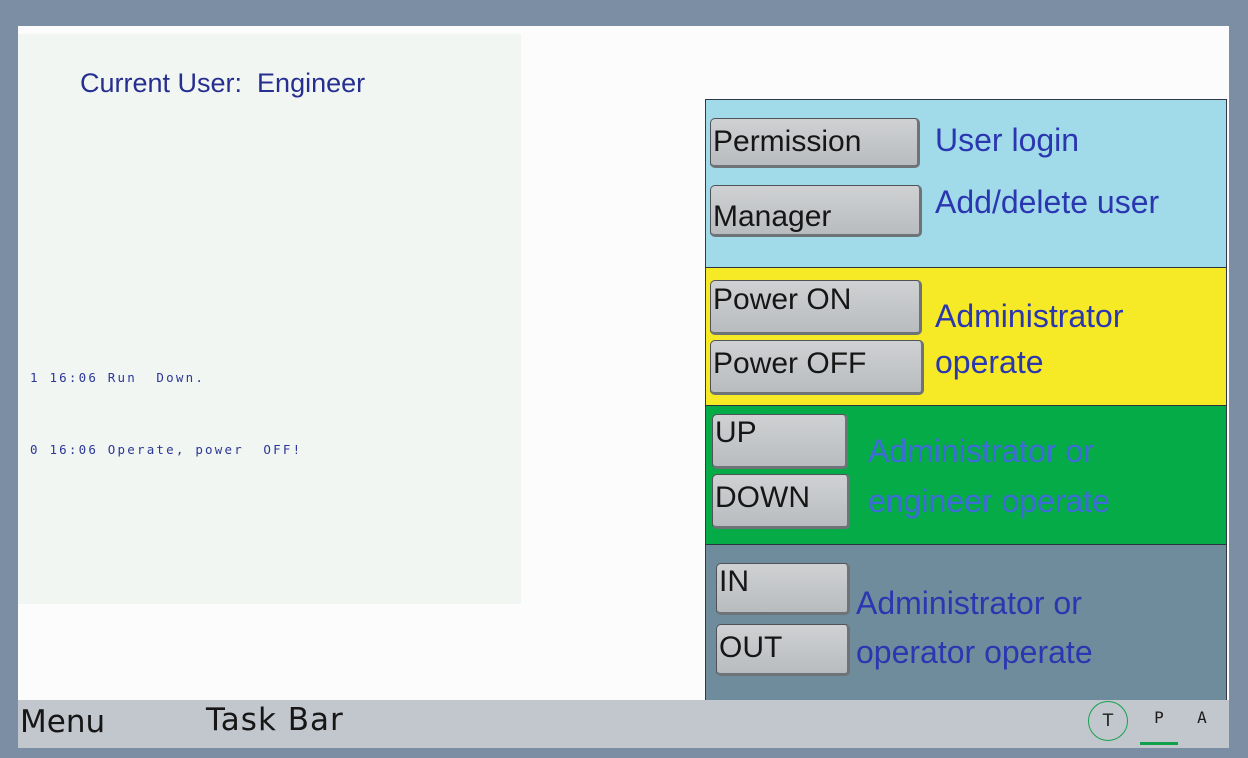 The width and height of the screenshot is (1248, 758). What do you see at coordinates (118, 377) in the screenshot?
I see `log-entry: 1 16:06 Run Down.` at bounding box center [118, 377].